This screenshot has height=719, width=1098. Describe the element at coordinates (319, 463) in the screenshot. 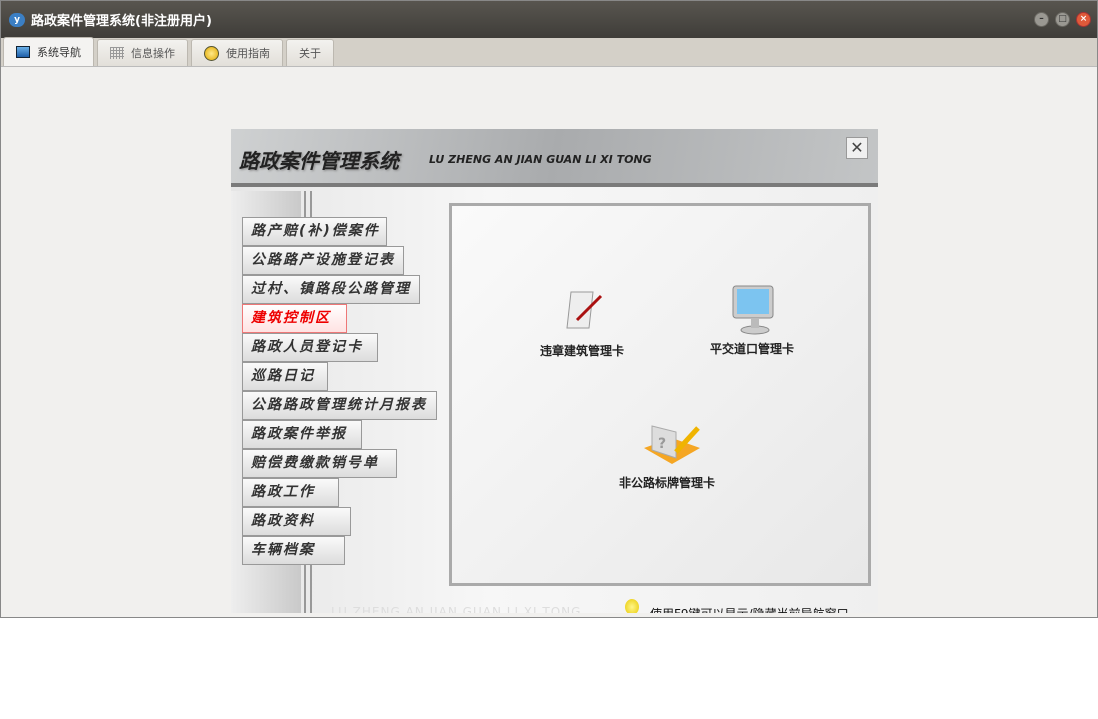

I see `menu-item: 赔偿费缴款销号单` at that location.